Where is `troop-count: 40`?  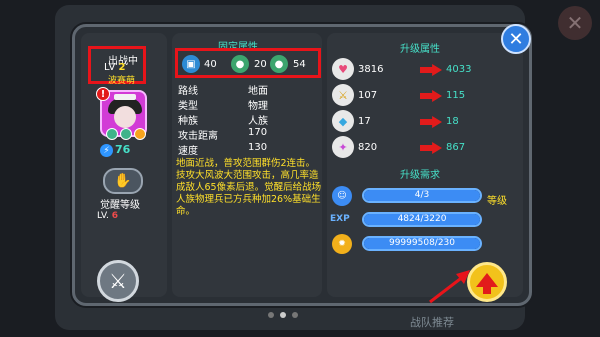 troop-count: 40 is located at coordinates (210, 64).